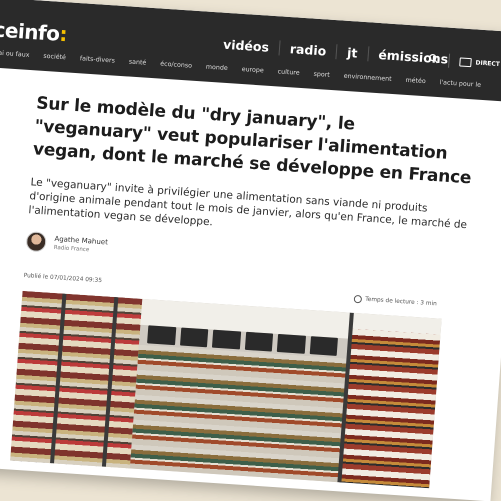  Describe the element at coordinates (449, 60) in the screenshot. I see `header-separator` at that location.